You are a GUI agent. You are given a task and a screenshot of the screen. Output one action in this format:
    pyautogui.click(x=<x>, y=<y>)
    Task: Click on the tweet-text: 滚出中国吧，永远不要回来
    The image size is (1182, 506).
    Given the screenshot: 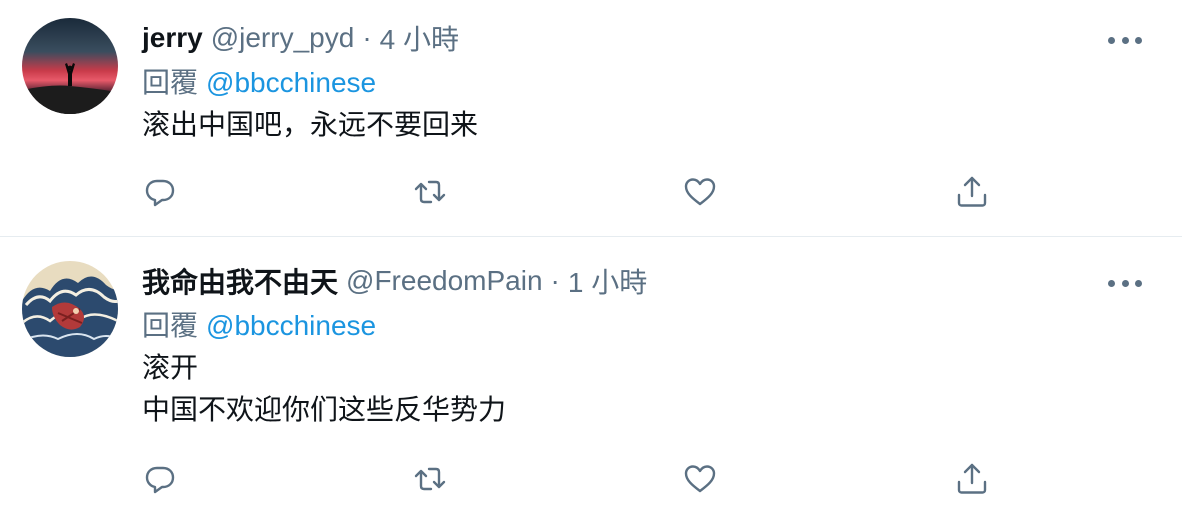 What is the action you would take?
    pyautogui.click(x=310, y=124)
    